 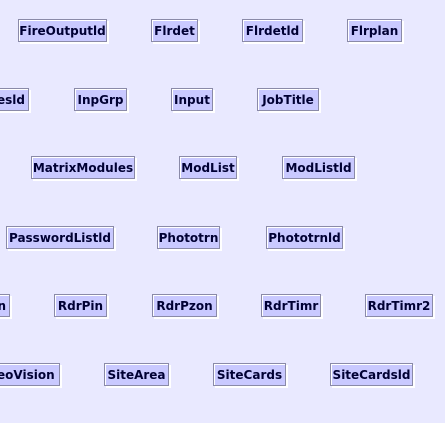 What do you see at coordinates (184, 305) in the screenshot?
I see `node-rdr-pzon: RdrPzon` at bounding box center [184, 305].